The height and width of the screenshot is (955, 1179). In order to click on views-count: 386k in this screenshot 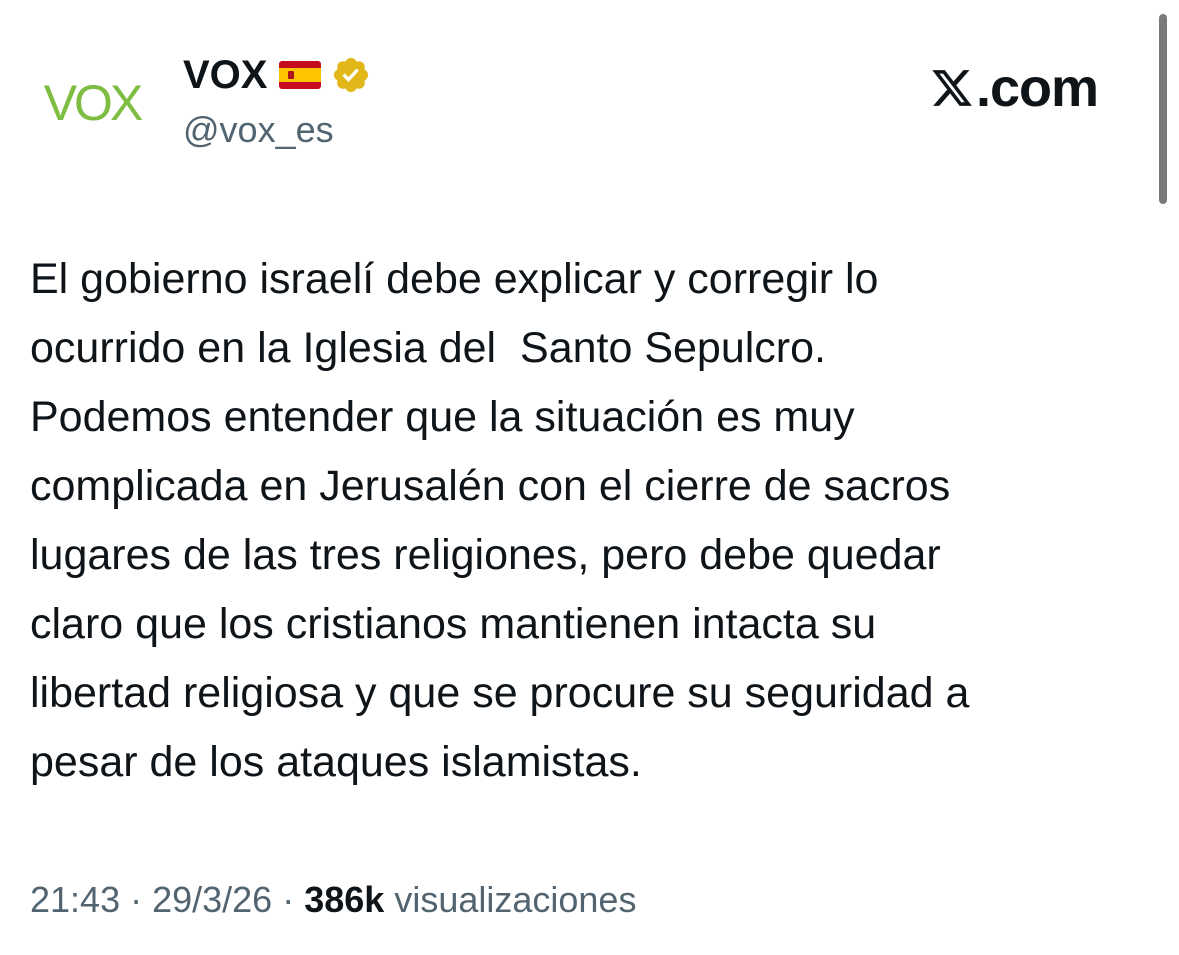, I will do `click(344, 899)`.